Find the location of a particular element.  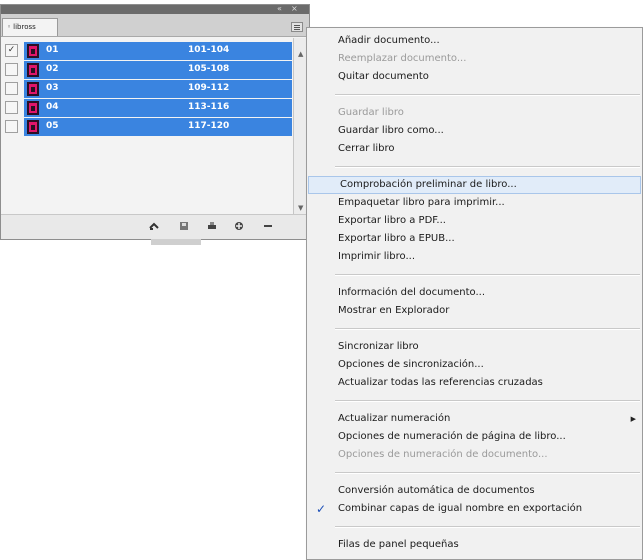

page-range: 109-112 is located at coordinates (209, 88).